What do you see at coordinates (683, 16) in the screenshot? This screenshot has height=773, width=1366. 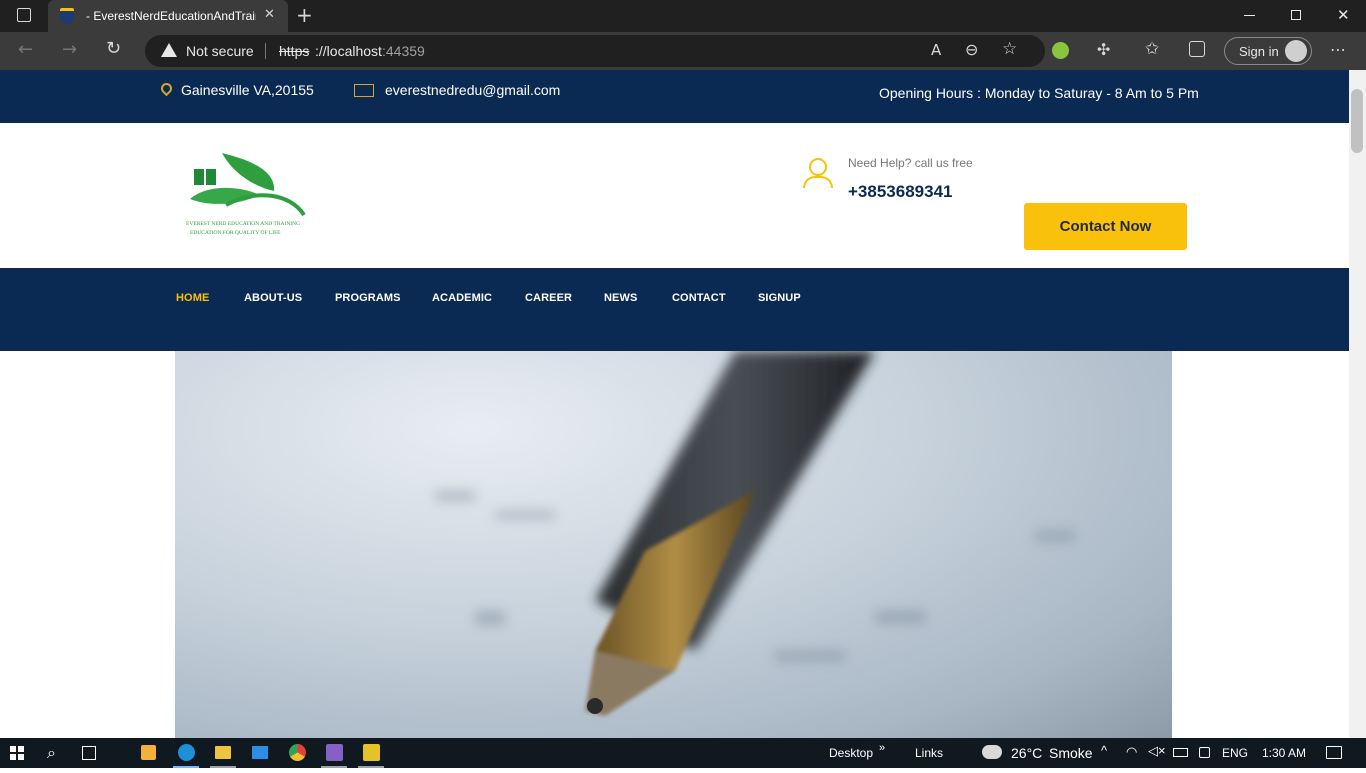 I see `browser-tab-bar: - EverestNerdEducationAndTrain ✕ + ✕` at bounding box center [683, 16].